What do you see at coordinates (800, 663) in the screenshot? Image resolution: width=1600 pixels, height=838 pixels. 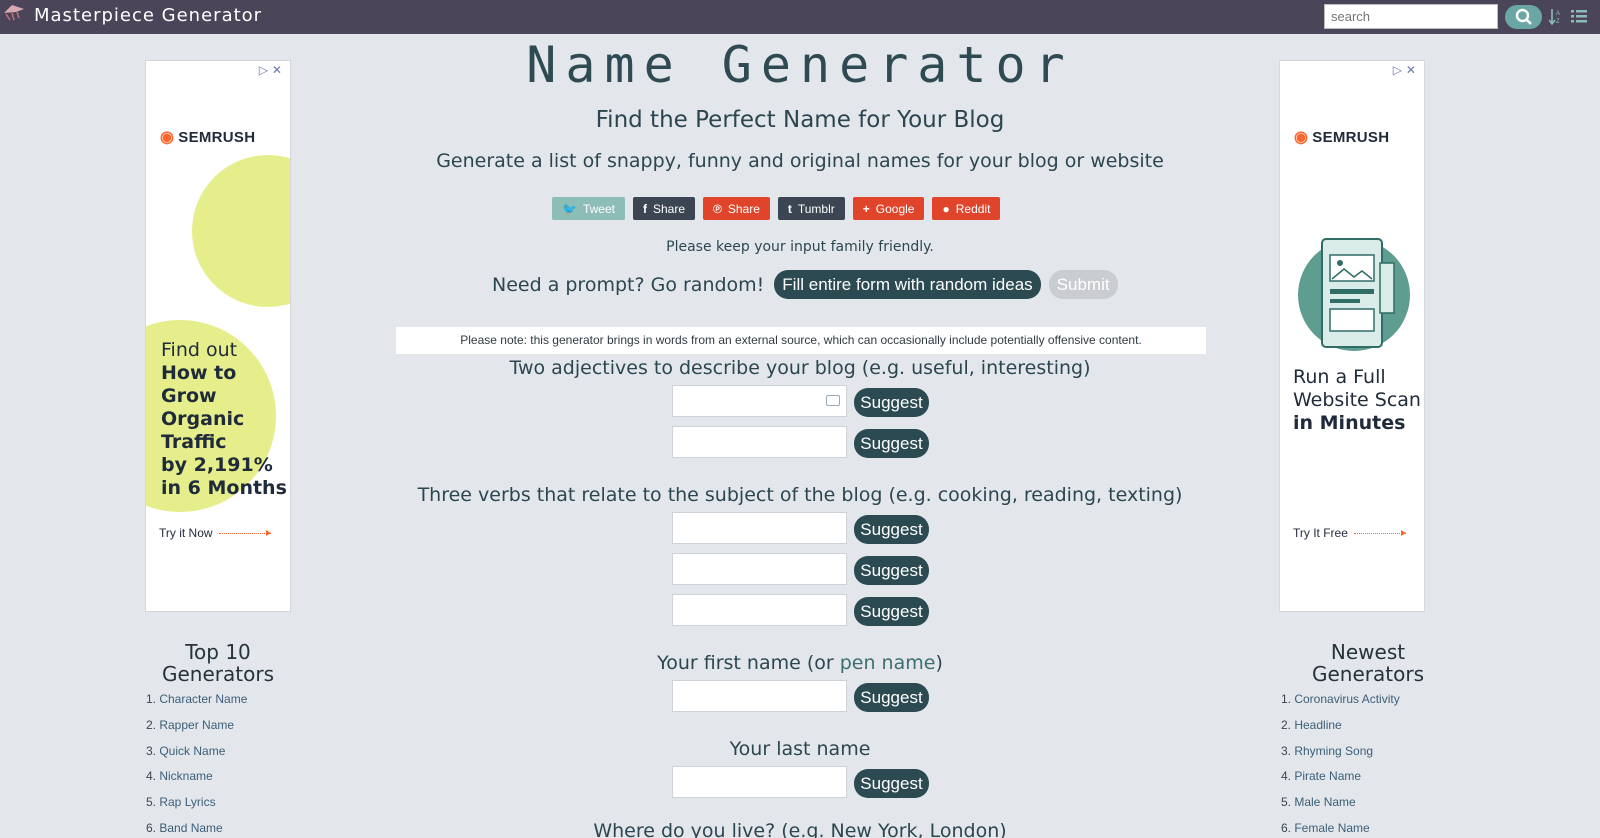 I see `question-first-name: Your first name (or pen name)` at bounding box center [800, 663].